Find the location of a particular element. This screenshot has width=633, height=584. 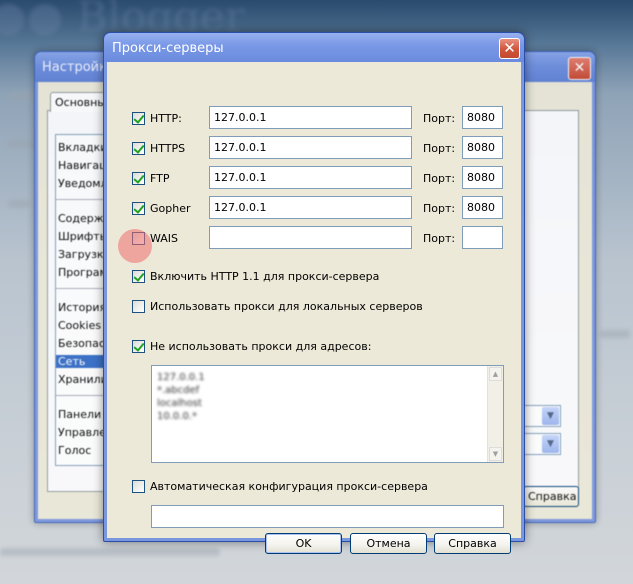

local-proxy-checkbox is located at coordinates (138, 306).